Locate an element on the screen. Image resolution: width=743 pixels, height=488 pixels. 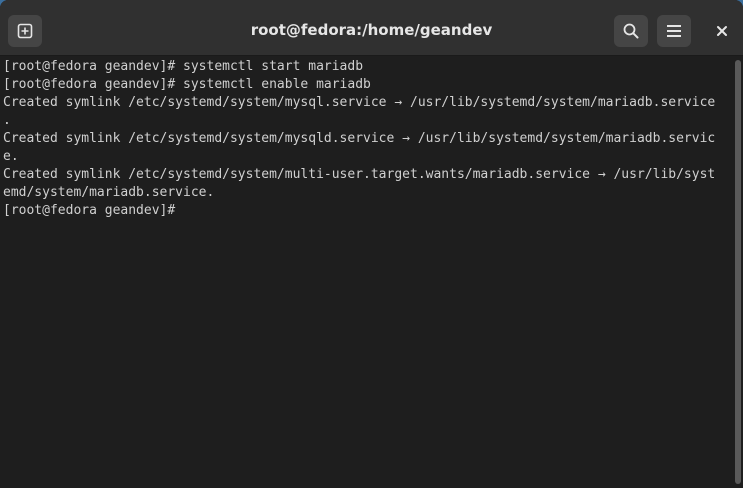
search-icon is located at coordinates (631, 31).